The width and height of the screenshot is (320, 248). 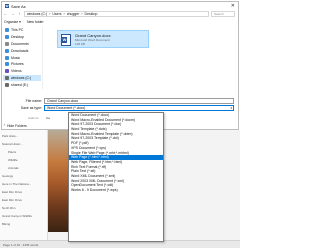 I want to click on pictures-icon, so click(x=7, y=64).